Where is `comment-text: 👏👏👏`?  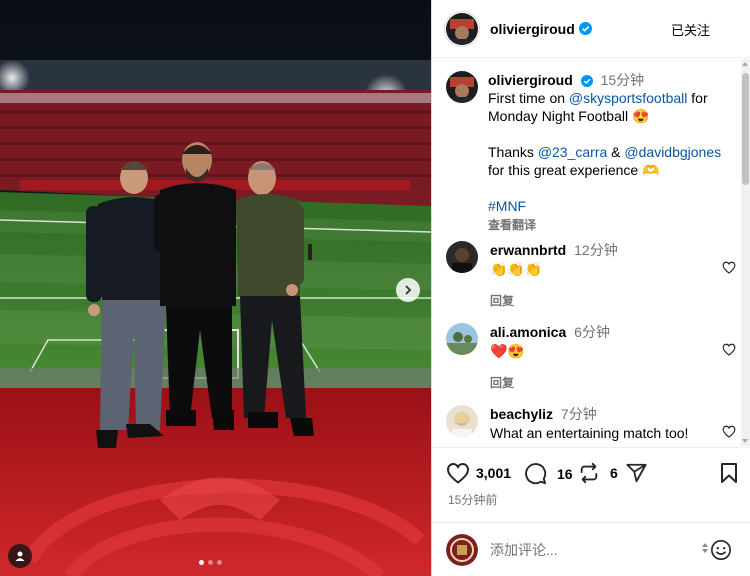
comment-text: 👏👏👏 is located at coordinates (516, 269).